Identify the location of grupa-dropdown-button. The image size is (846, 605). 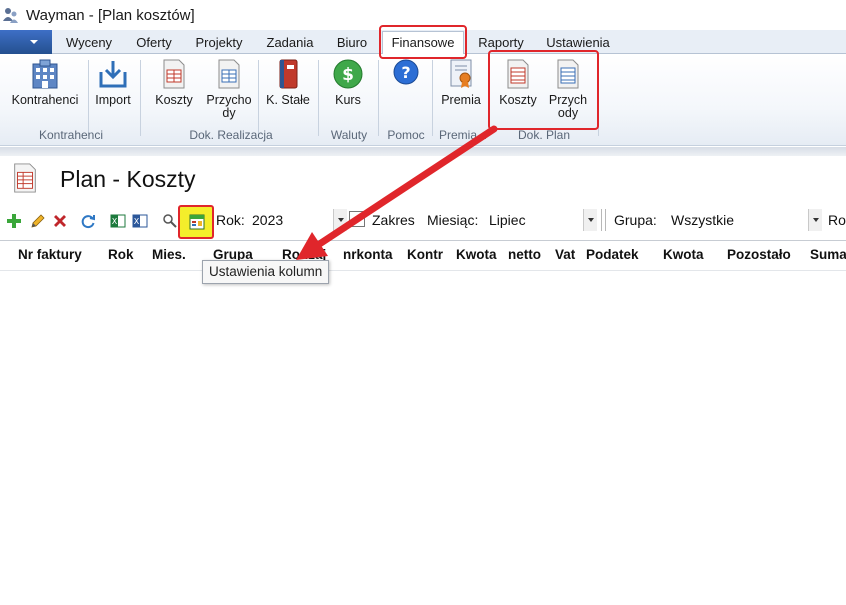
(815, 220).